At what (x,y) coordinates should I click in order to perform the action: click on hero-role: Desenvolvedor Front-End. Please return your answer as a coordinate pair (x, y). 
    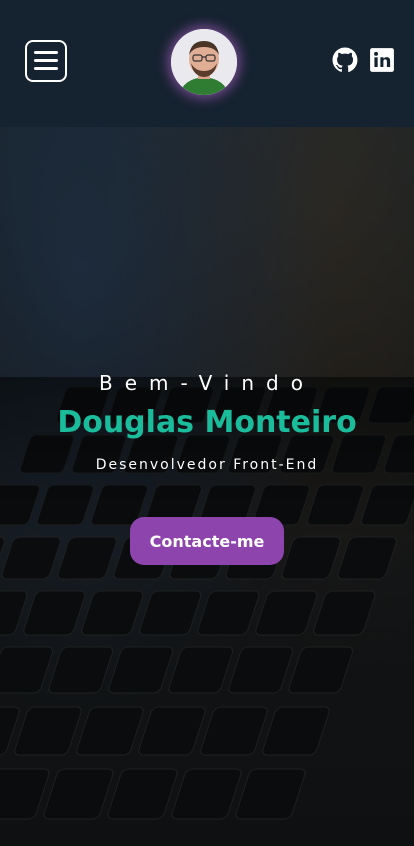
    Looking at the image, I should click on (207, 465).